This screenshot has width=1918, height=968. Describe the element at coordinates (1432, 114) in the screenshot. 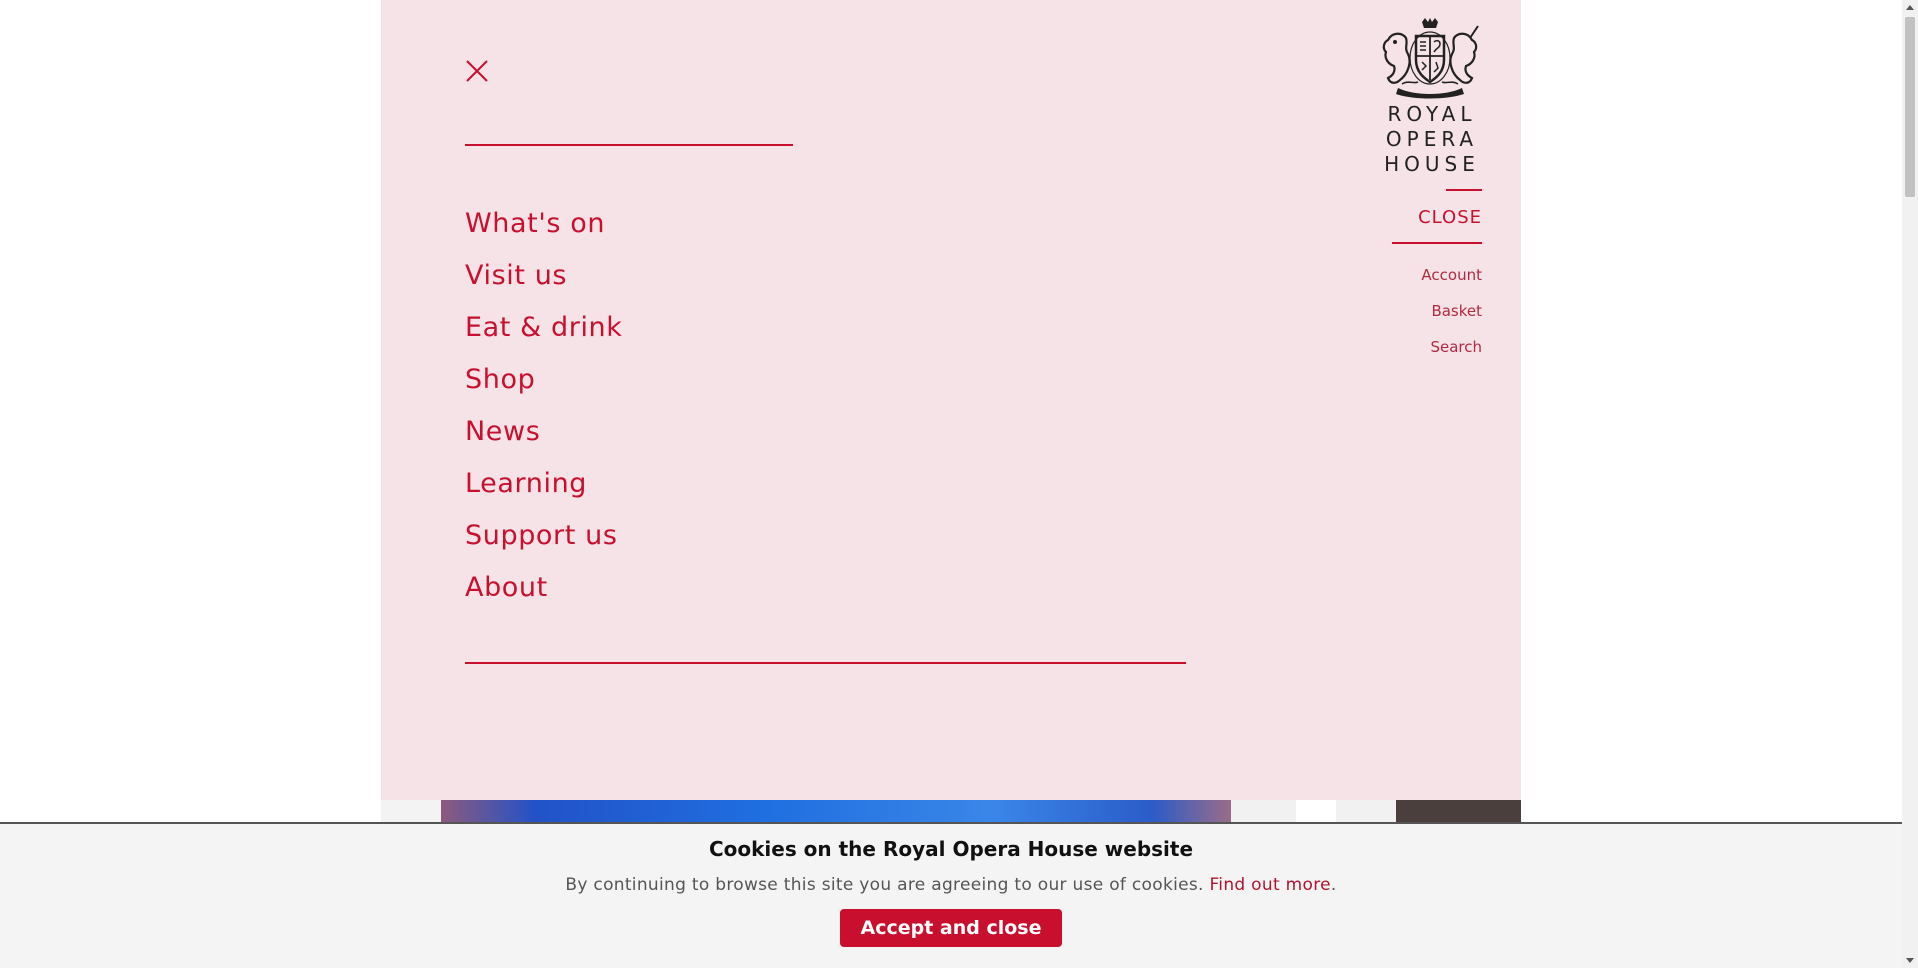

I see `logo-line-royal: ROYAL` at that location.